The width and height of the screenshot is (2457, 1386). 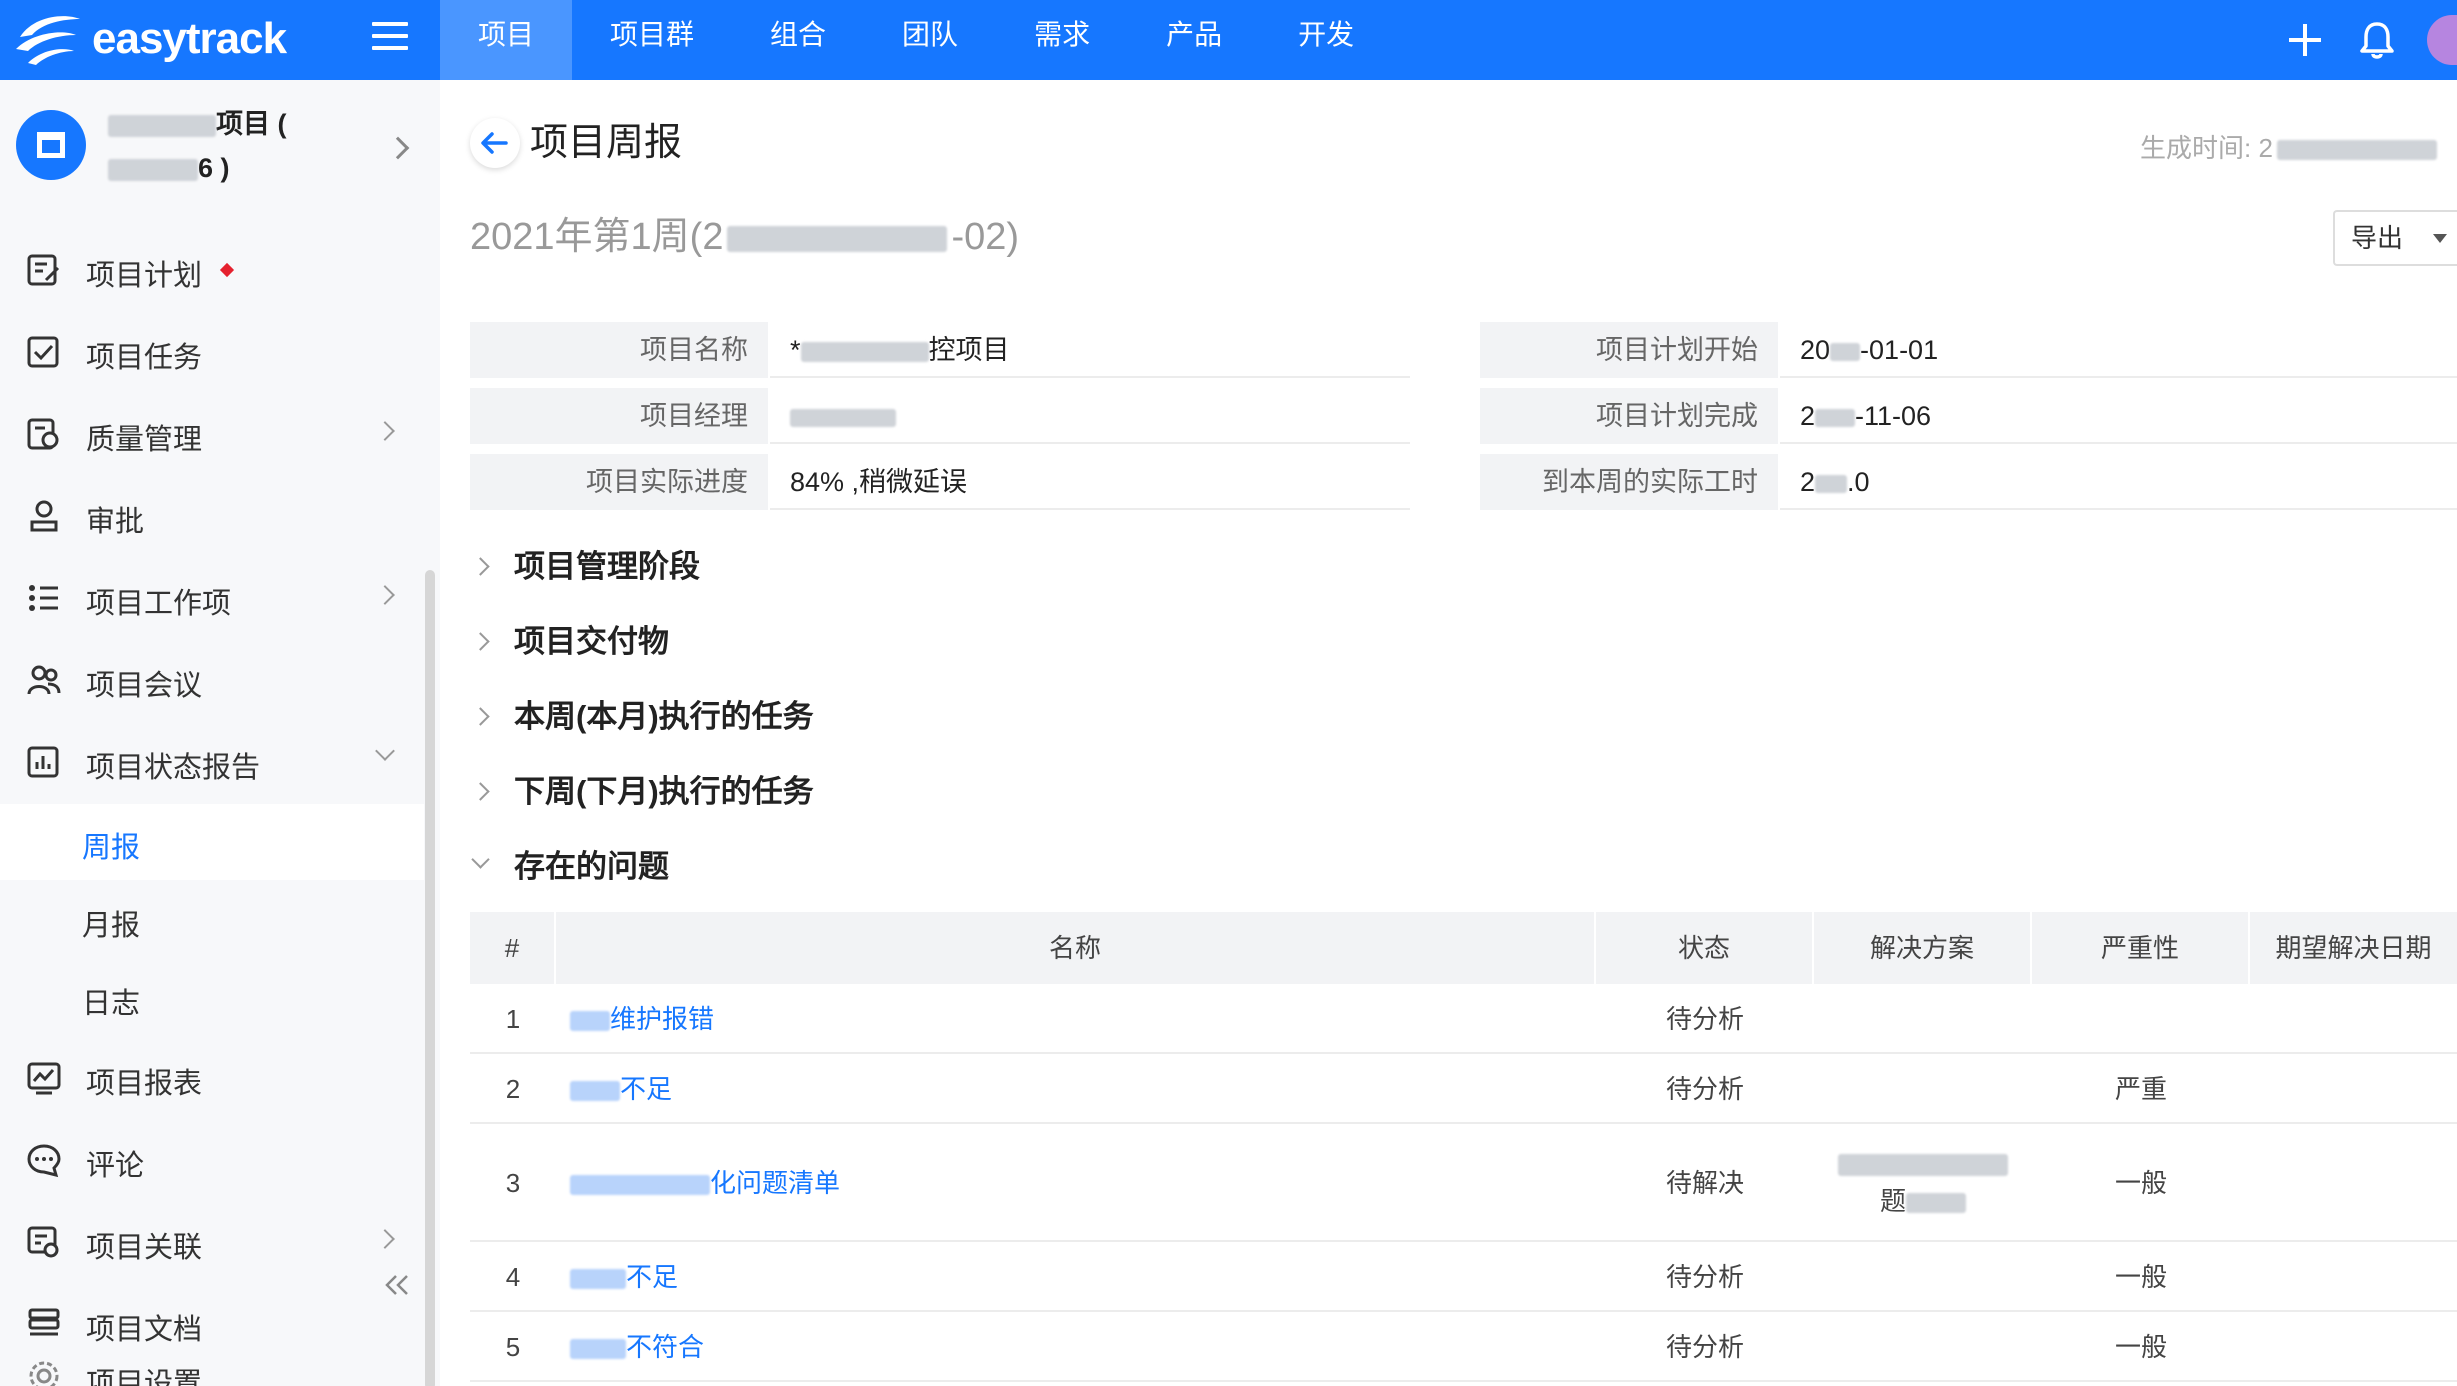 I want to click on sidebar-item-status-report: 项目状态报告, so click(x=212, y=762).